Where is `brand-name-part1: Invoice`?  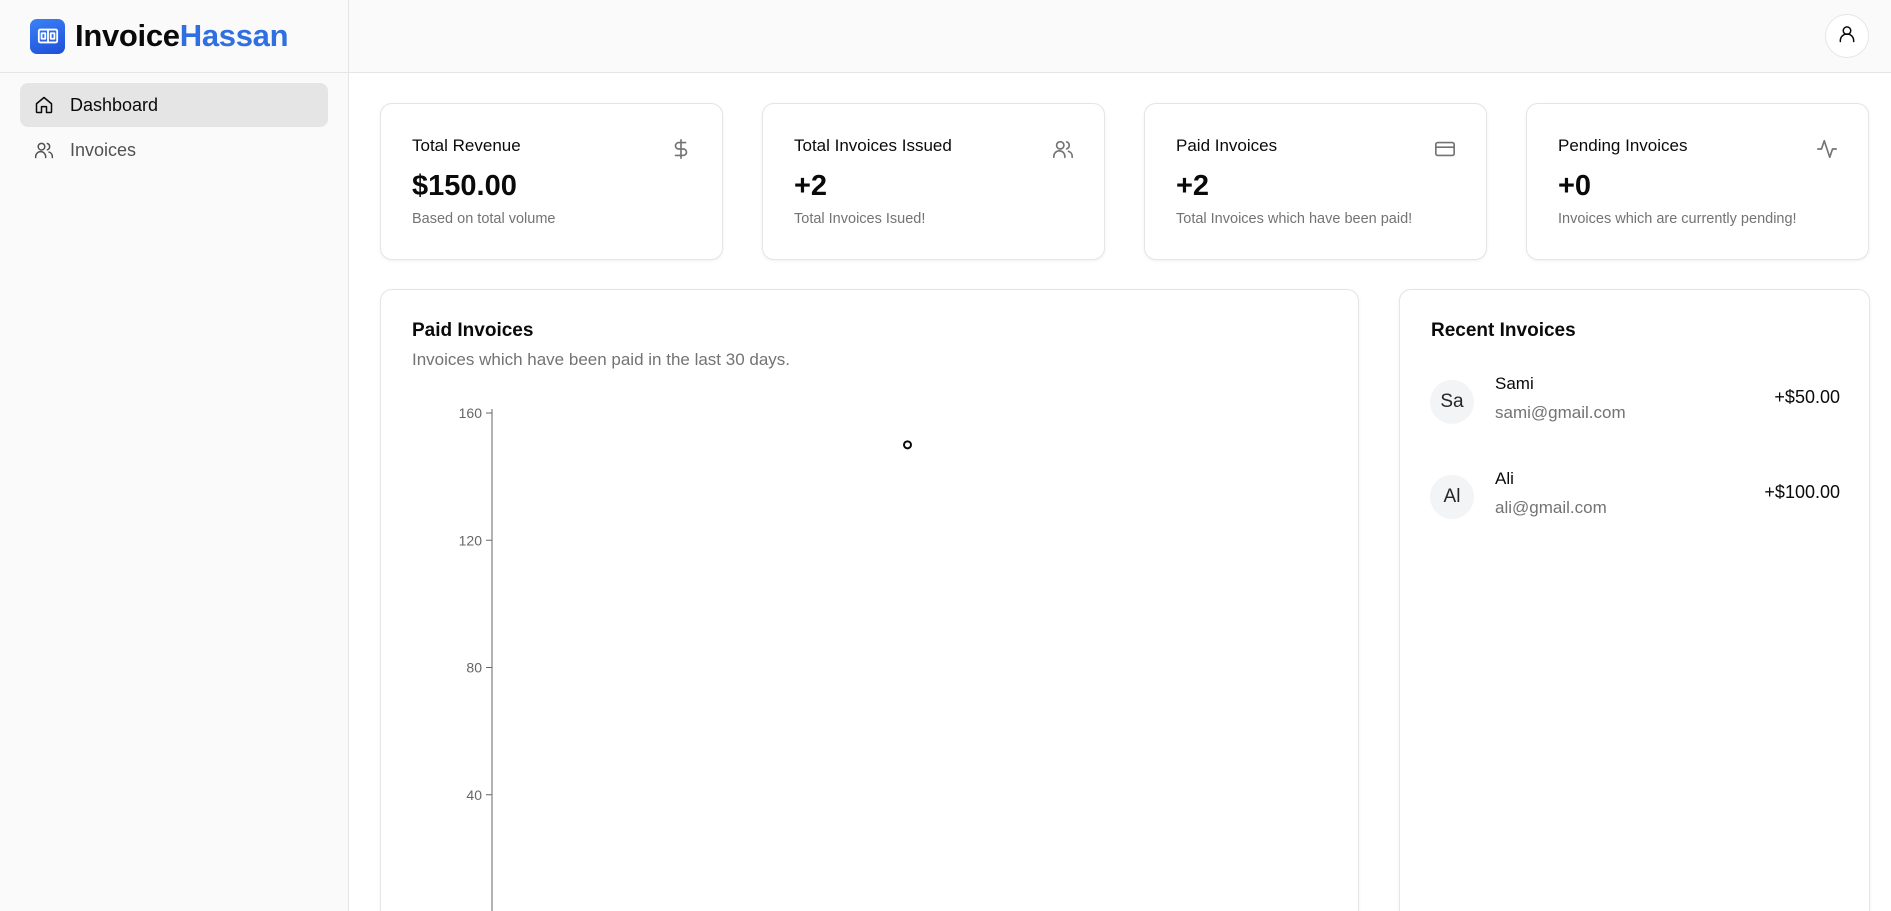
brand-name-part1: Invoice is located at coordinates (127, 35).